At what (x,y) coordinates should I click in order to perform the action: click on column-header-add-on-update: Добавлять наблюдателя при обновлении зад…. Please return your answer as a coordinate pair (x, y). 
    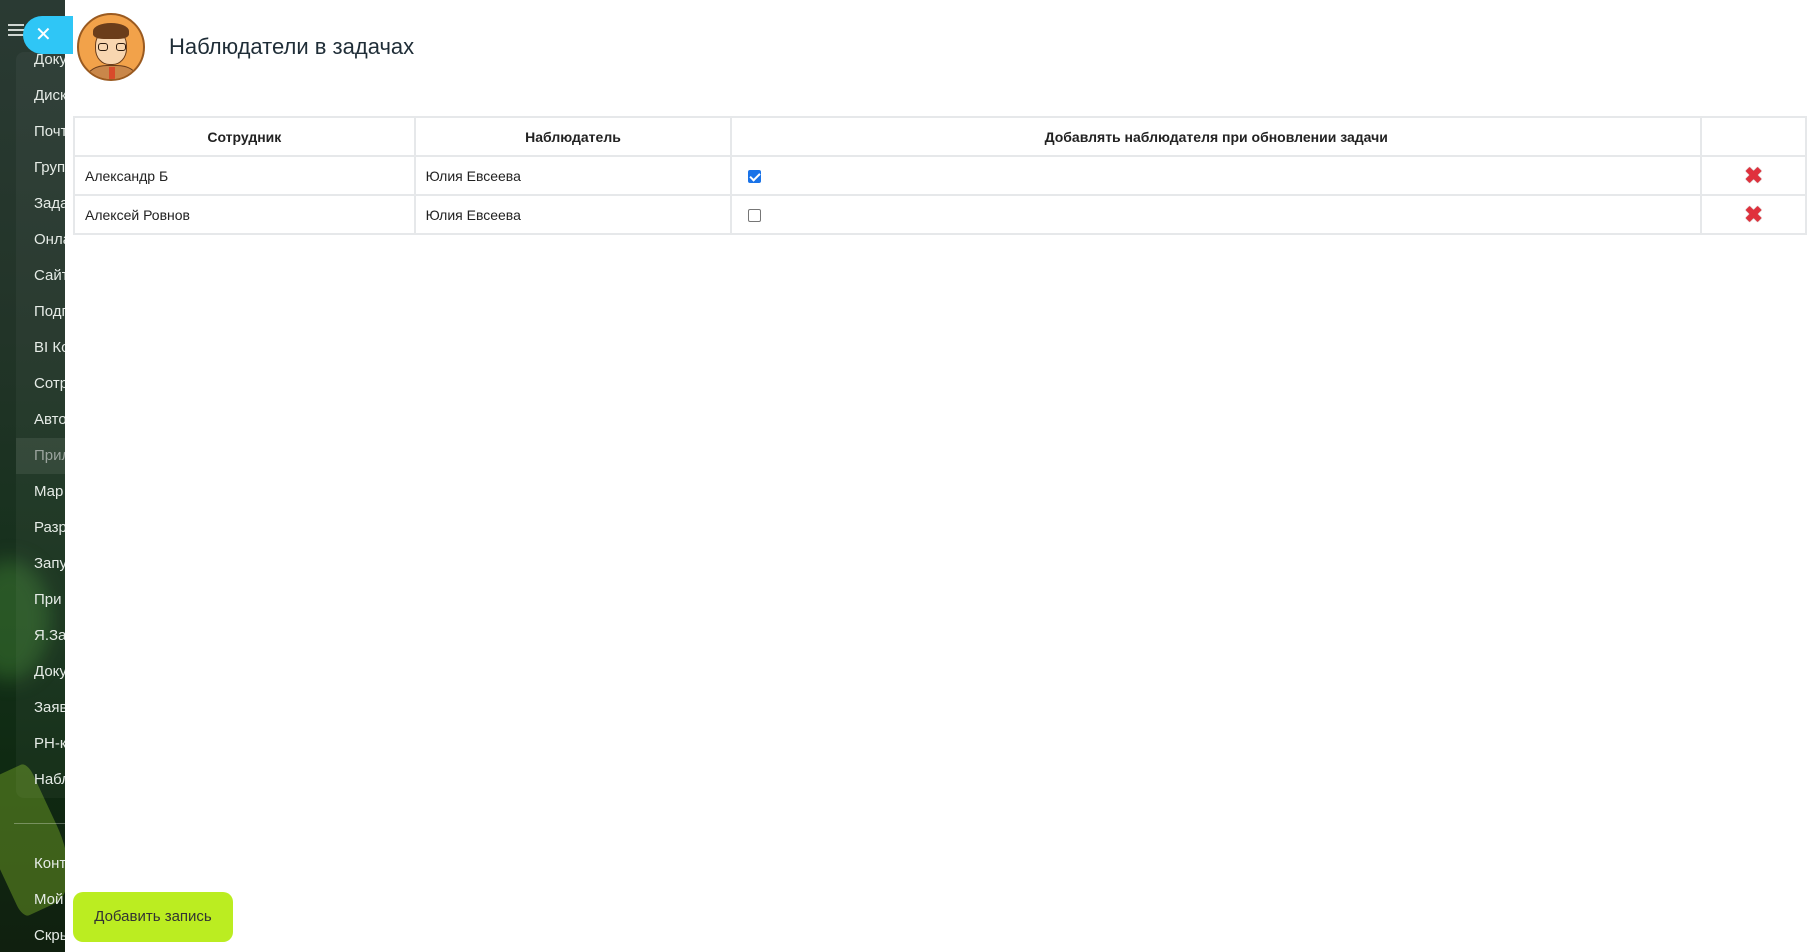
    Looking at the image, I should click on (1216, 136).